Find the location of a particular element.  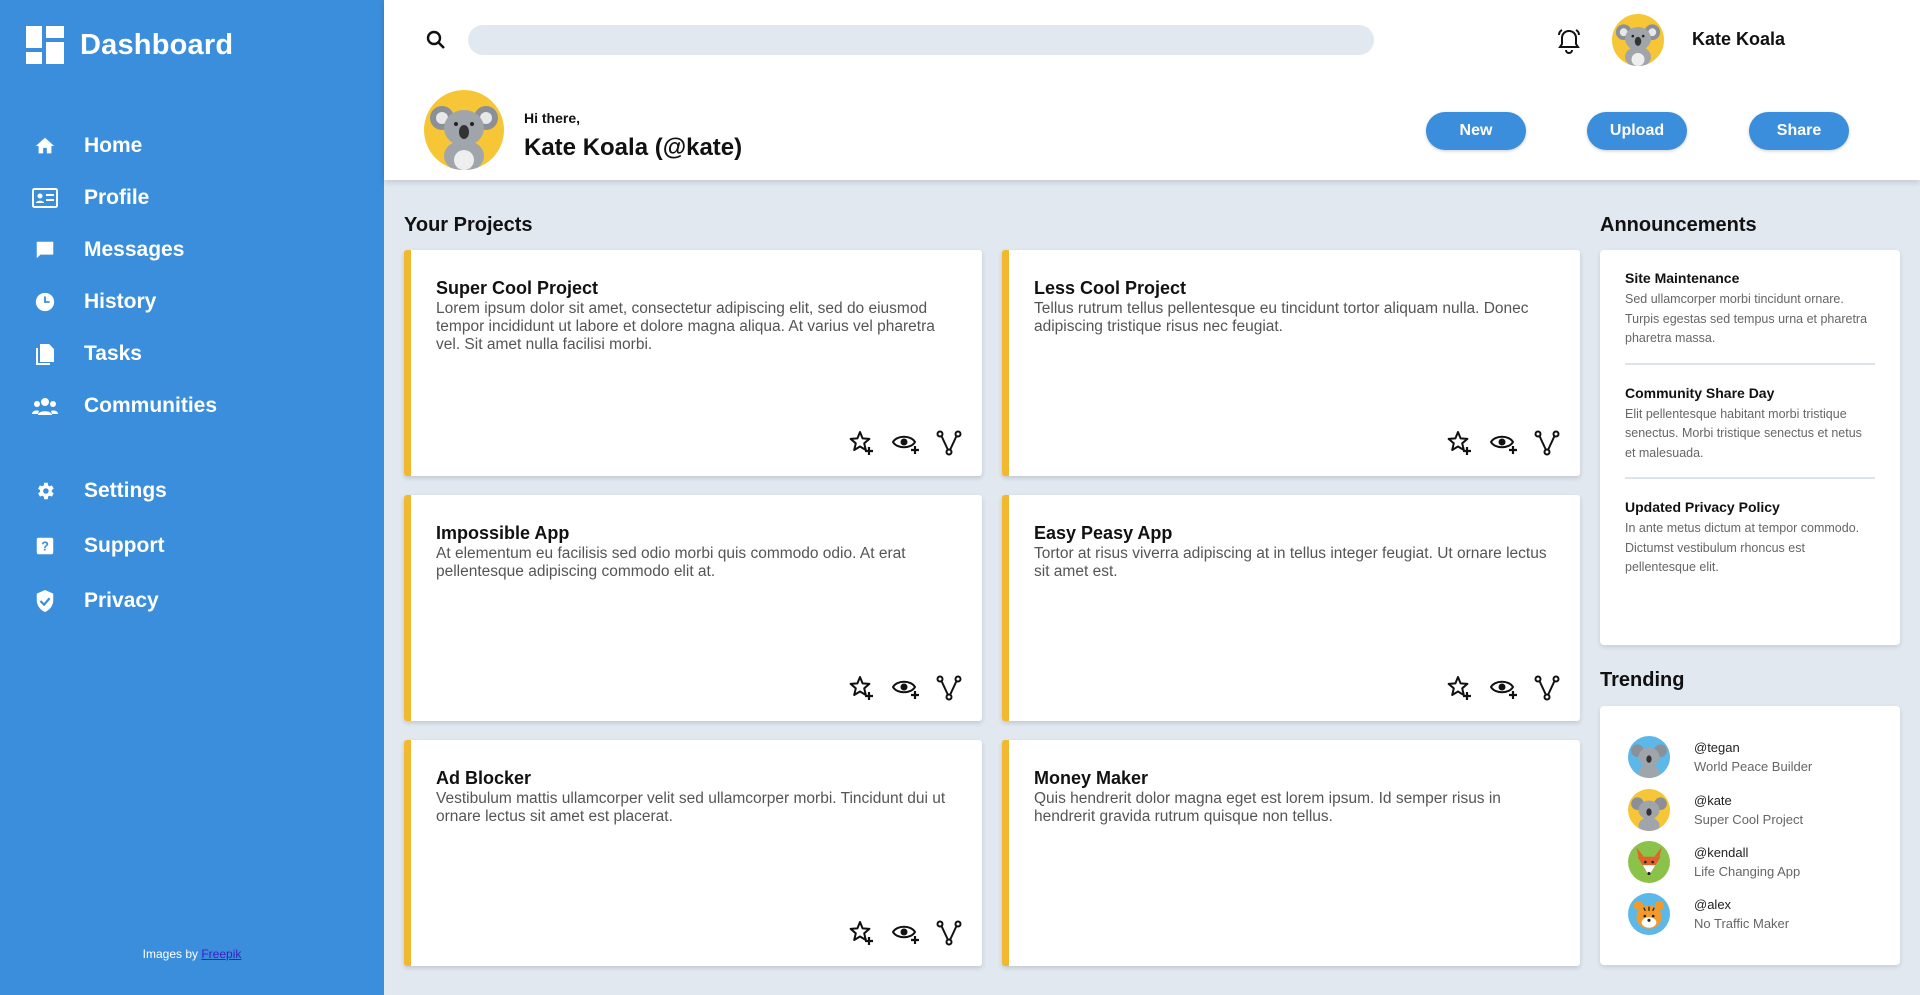

top-user-name: Kate Koala is located at coordinates (1738, 39).